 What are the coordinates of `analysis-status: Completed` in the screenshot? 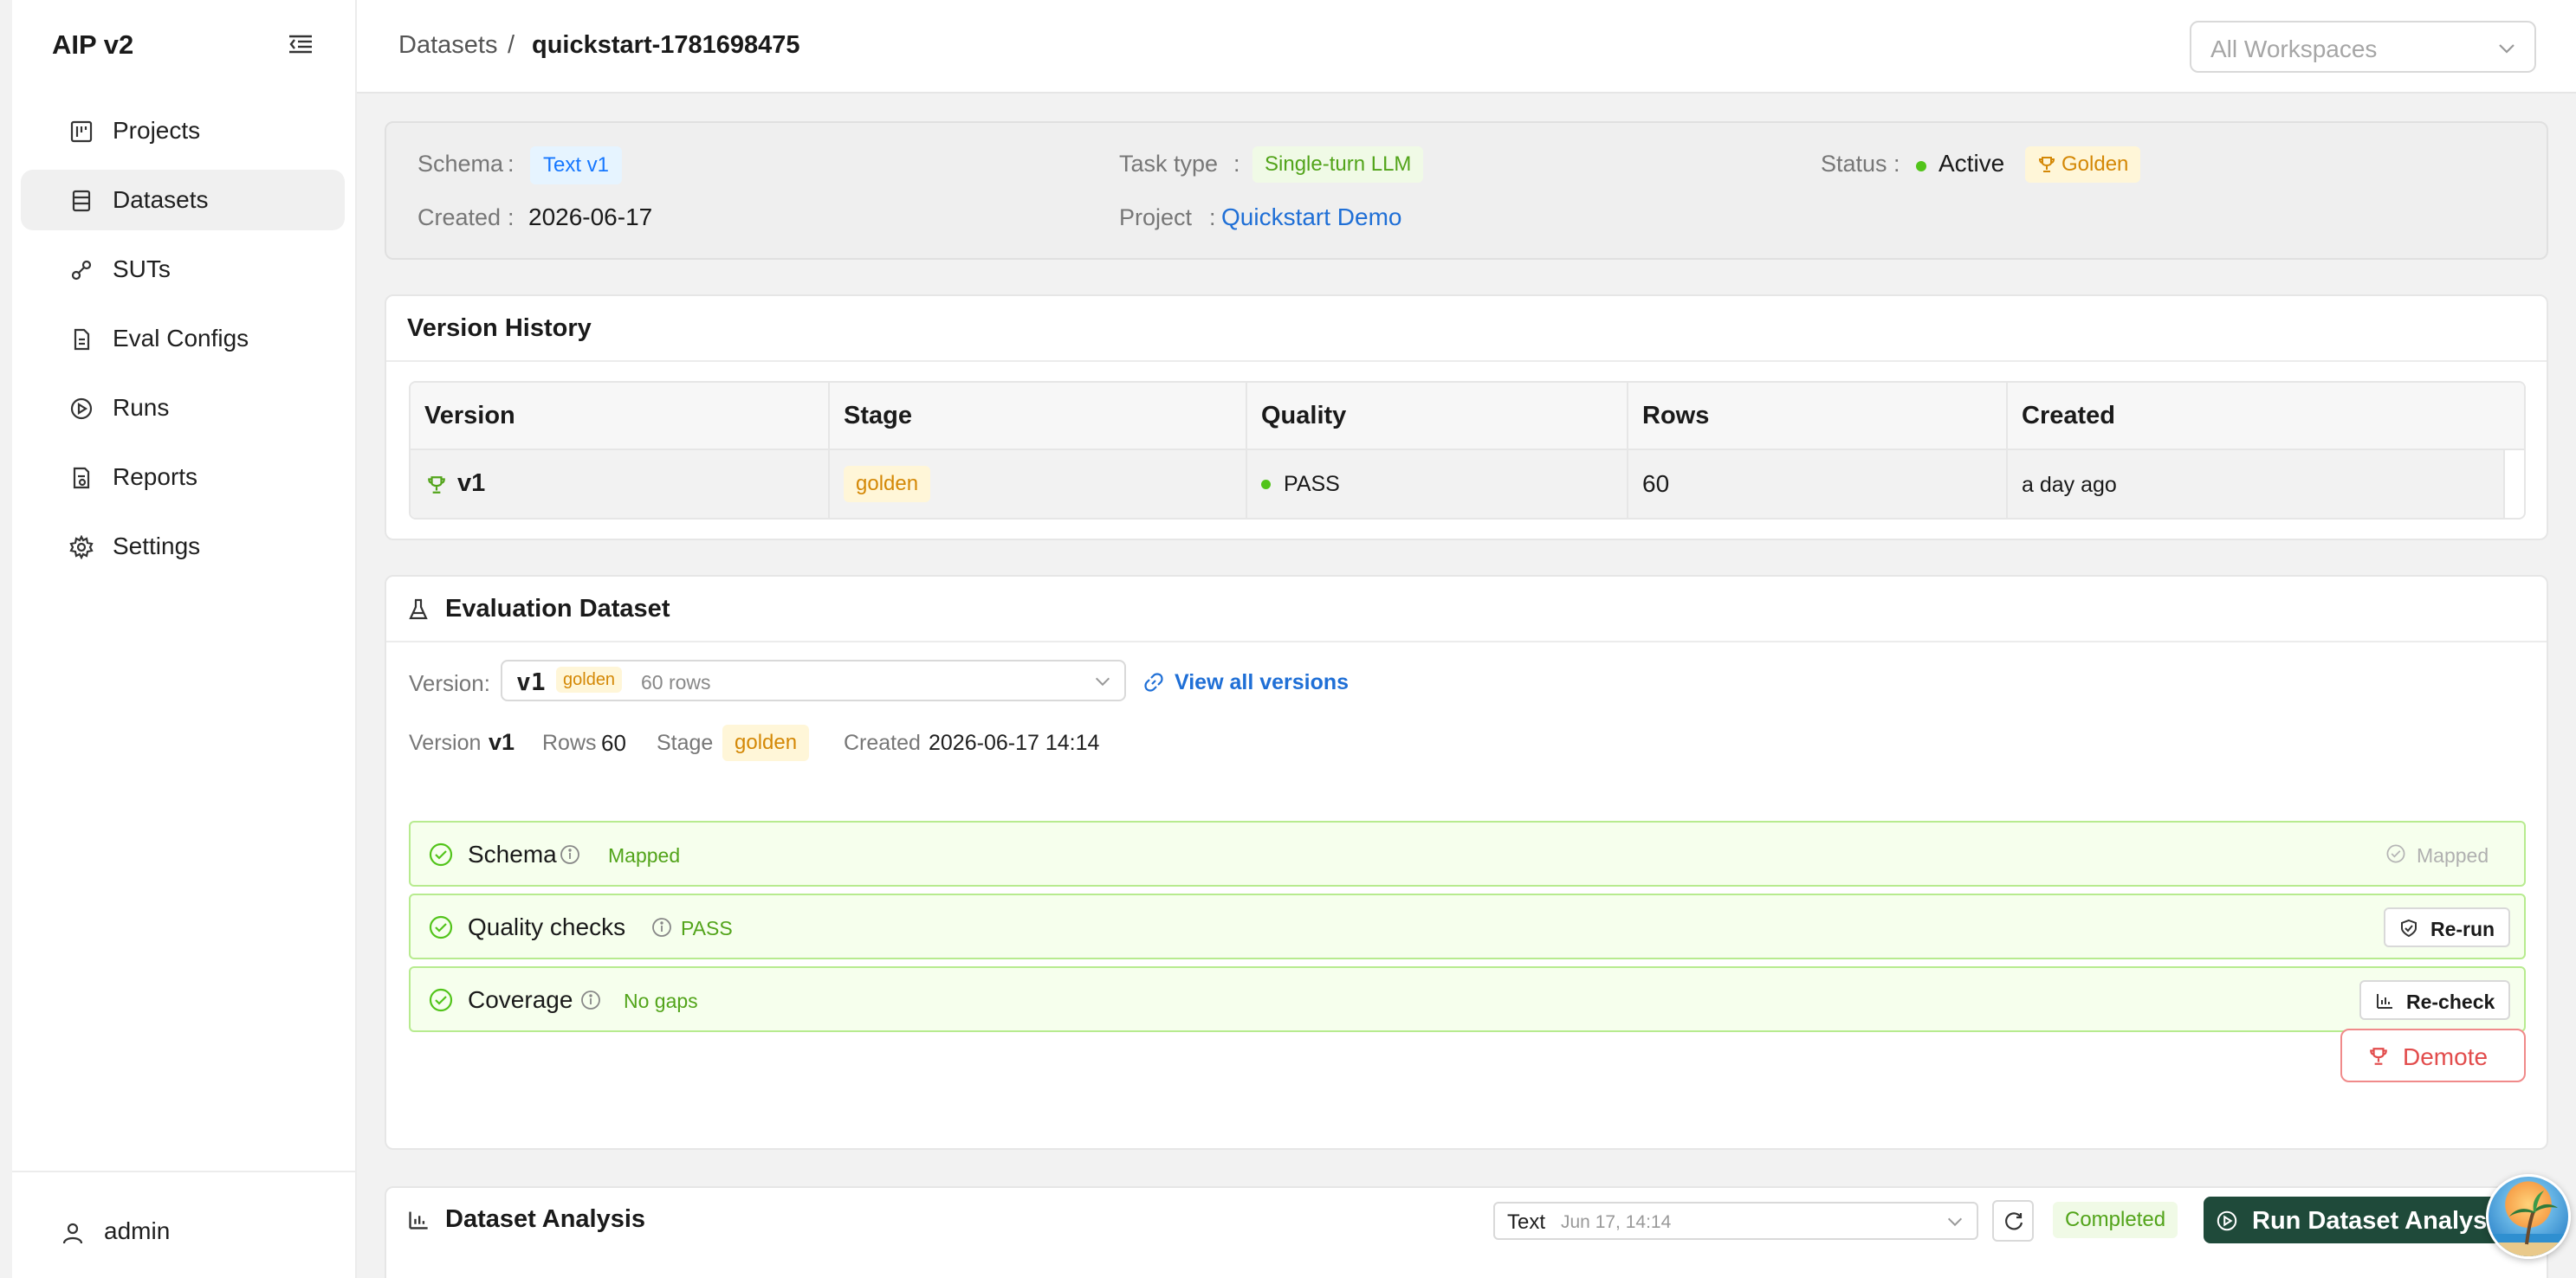 It's located at (2115, 1220).